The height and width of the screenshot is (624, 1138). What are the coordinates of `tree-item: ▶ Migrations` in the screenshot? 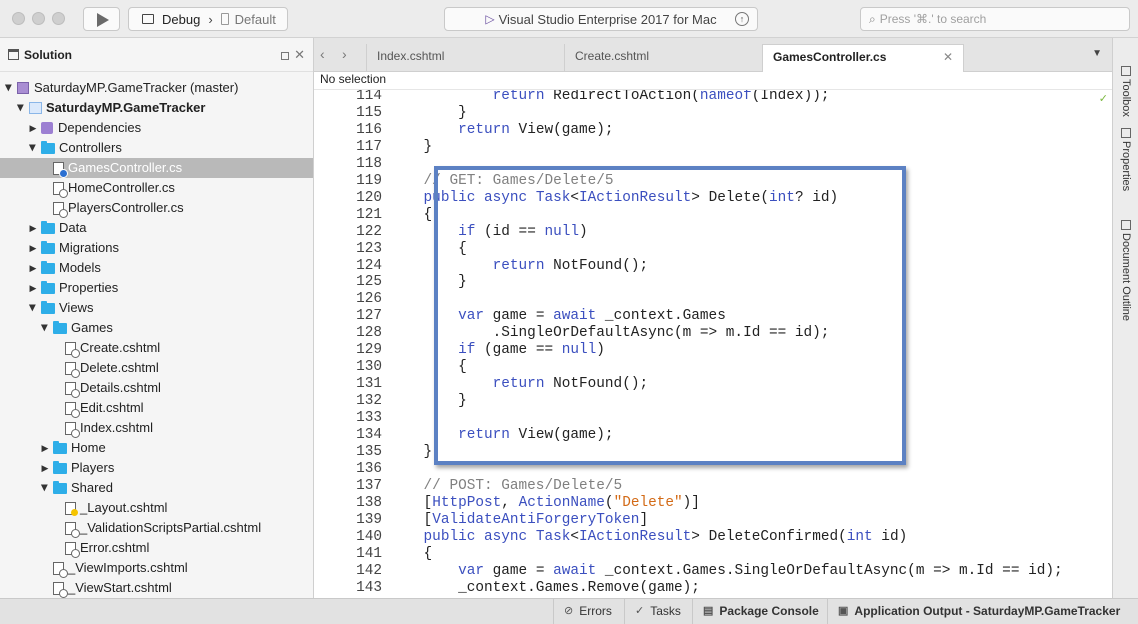 It's located at (156, 248).